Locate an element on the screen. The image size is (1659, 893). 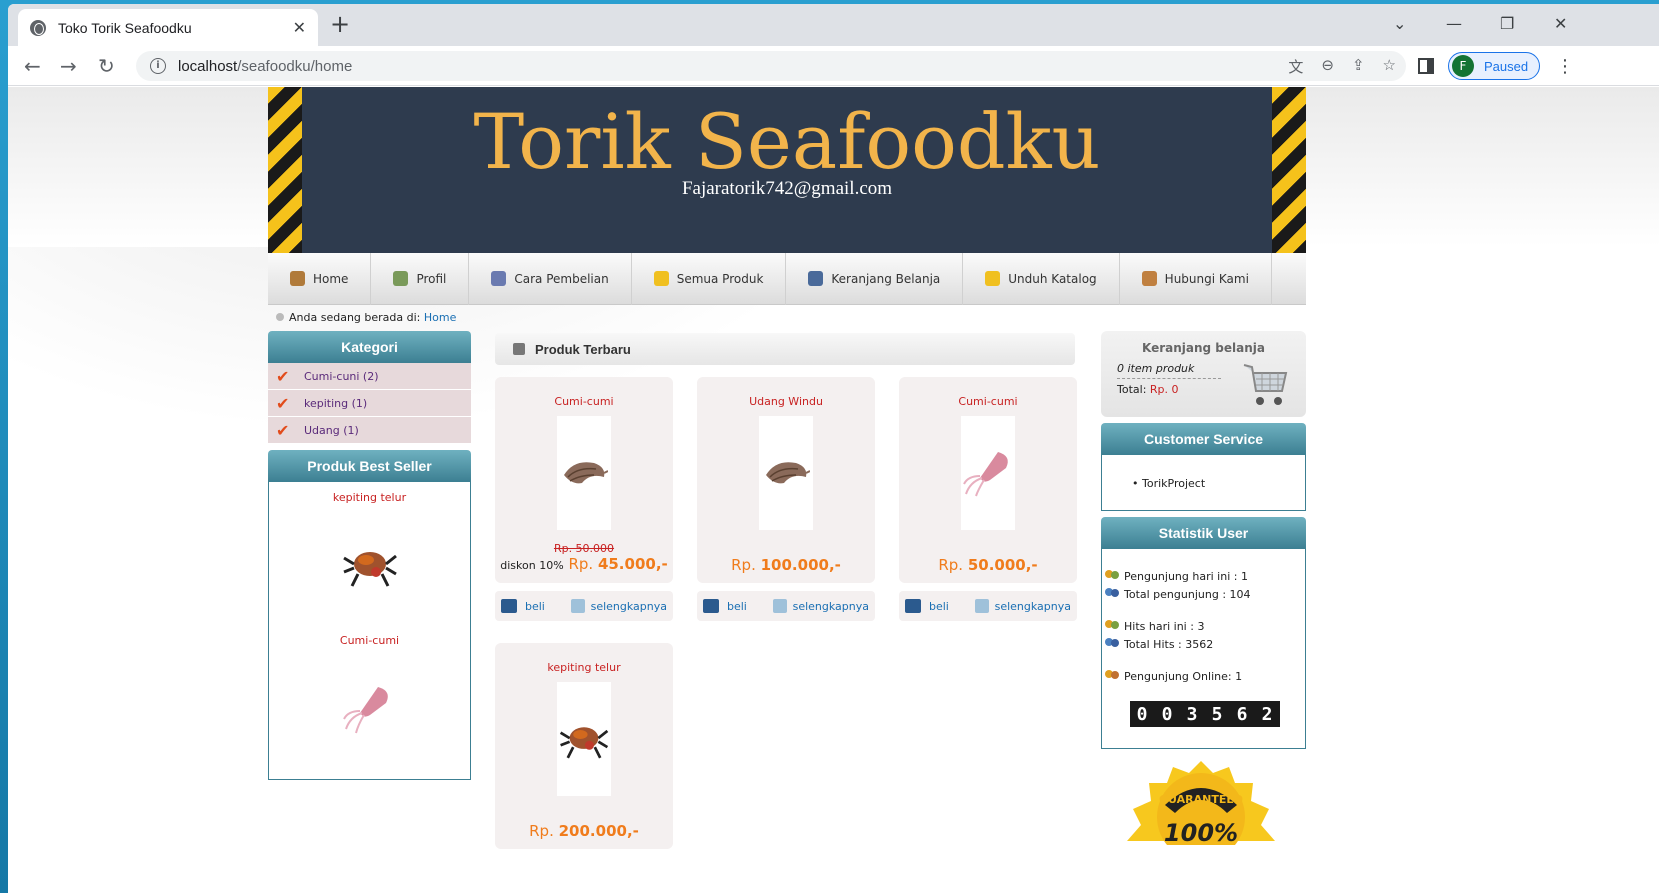
product-name: Udang Windu is located at coordinates (786, 401).